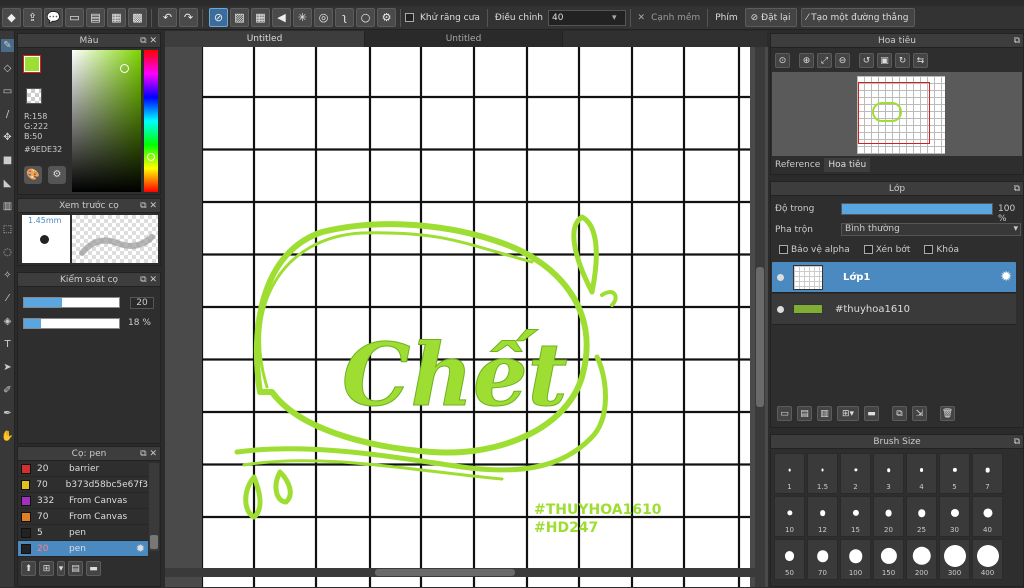 The image size is (1024, 588). What do you see at coordinates (7, 91) in the screenshot?
I see `select-tool-icon: ▭` at bounding box center [7, 91].